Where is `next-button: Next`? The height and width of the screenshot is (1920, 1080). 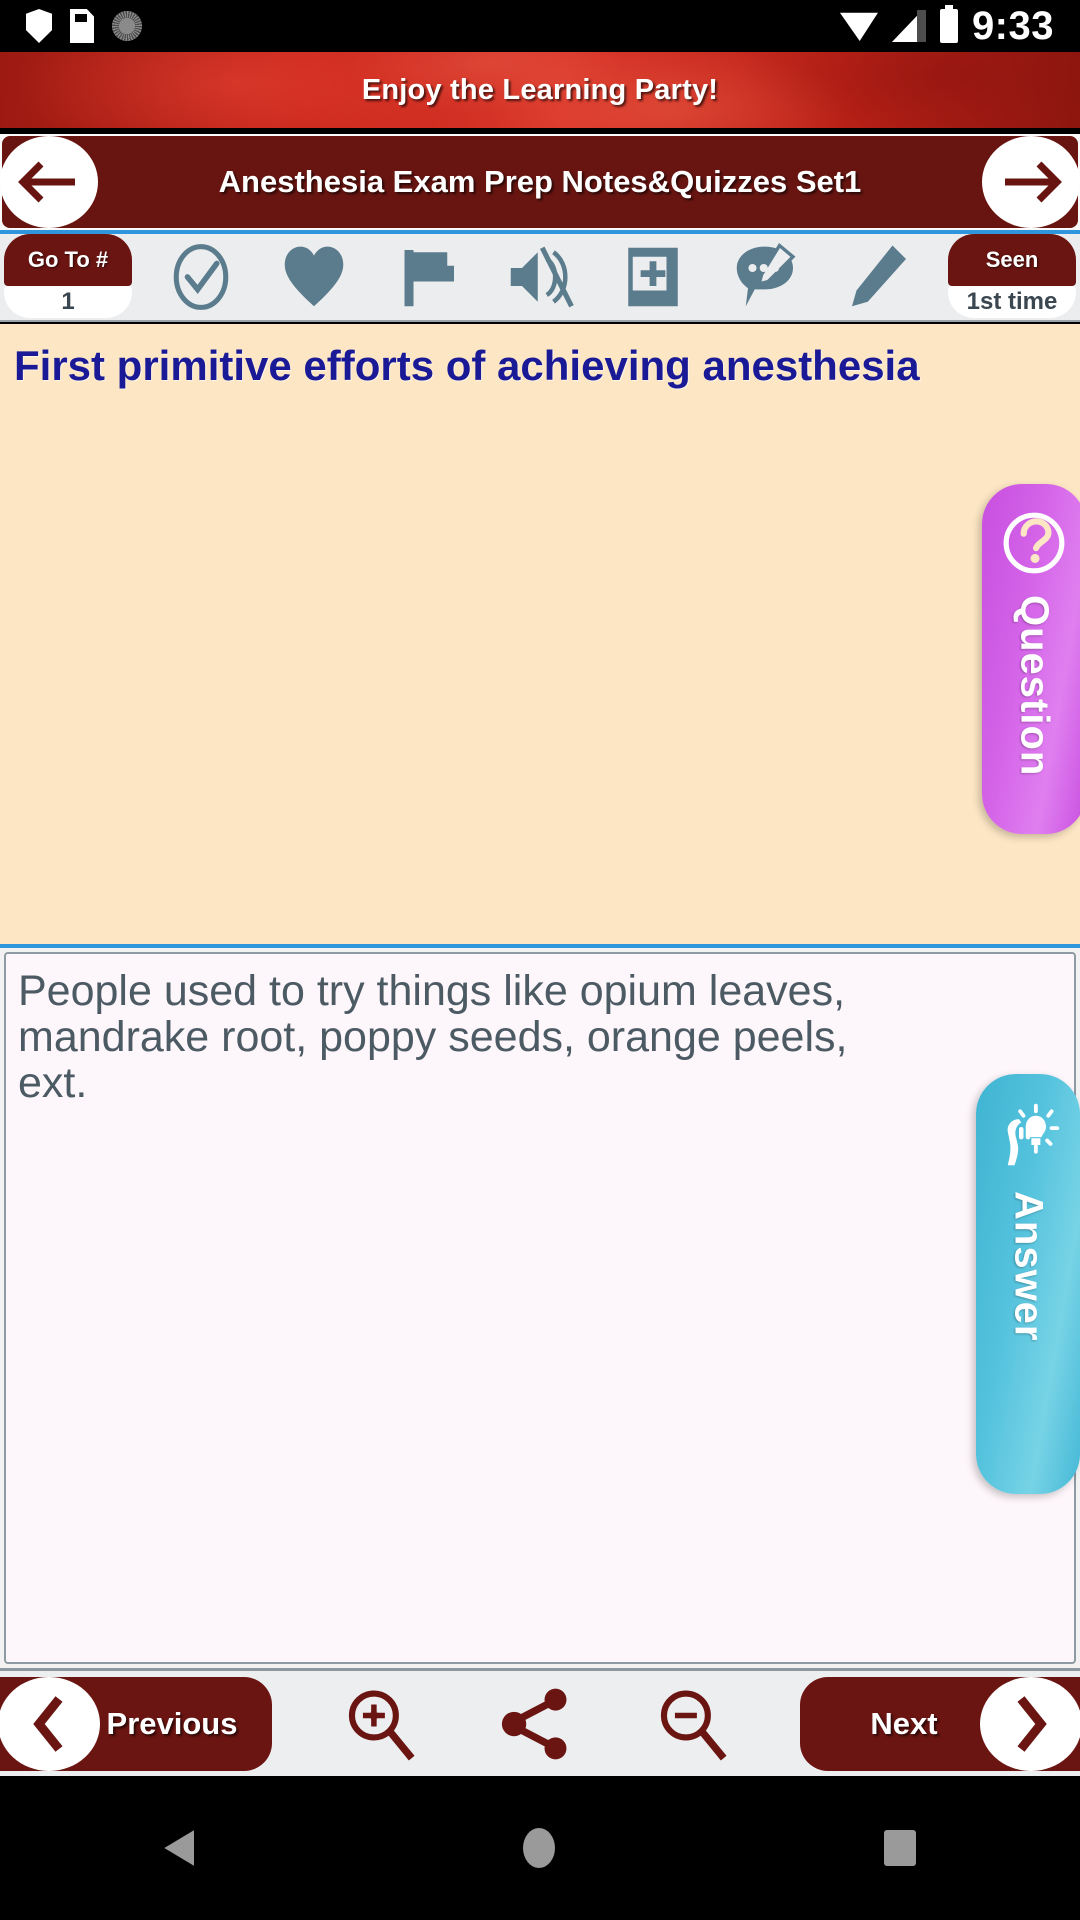 next-button: Next is located at coordinates (940, 1723).